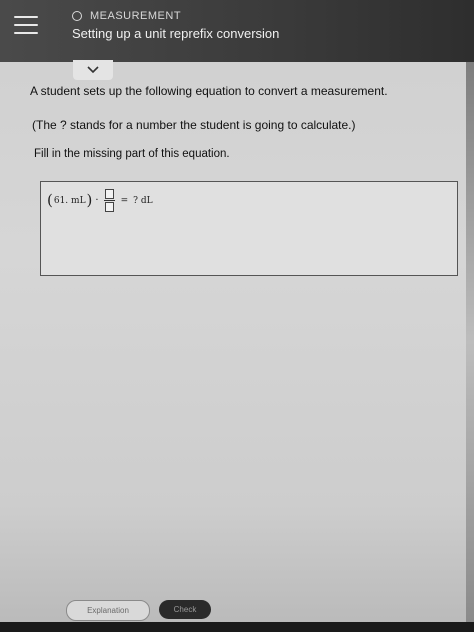 Image resolution: width=474 pixels, height=632 pixels. I want to click on circle-icon, so click(77, 16).